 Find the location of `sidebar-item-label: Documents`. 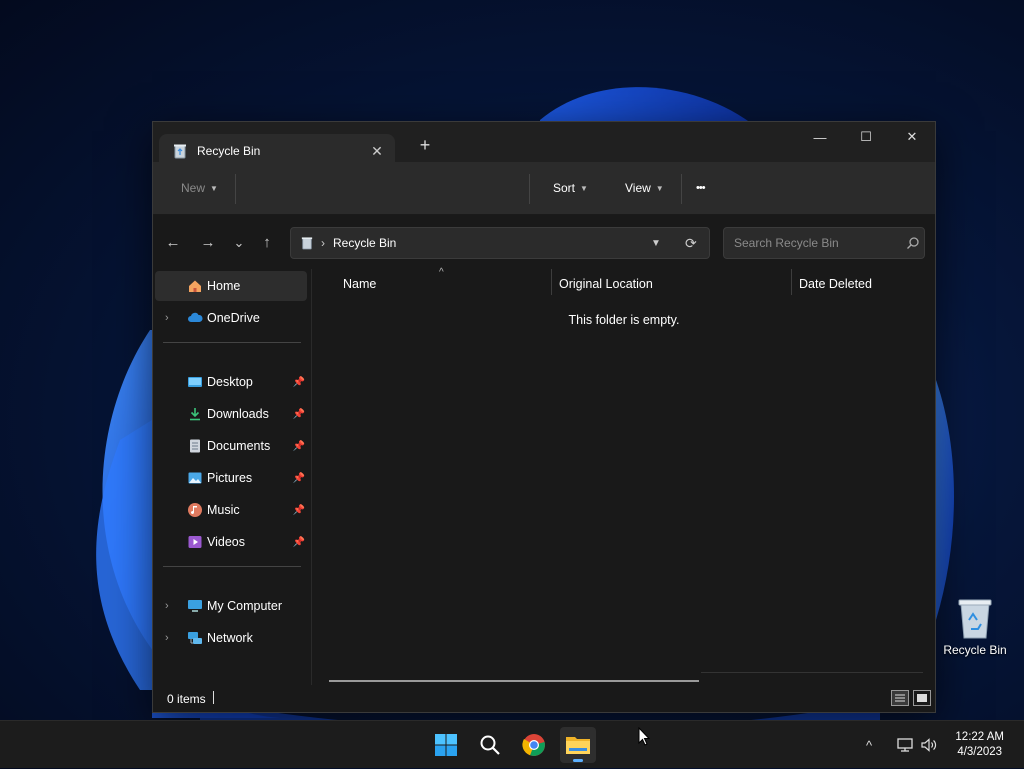

sidebar-item-label: Documents is located at coordinates (239, 446).